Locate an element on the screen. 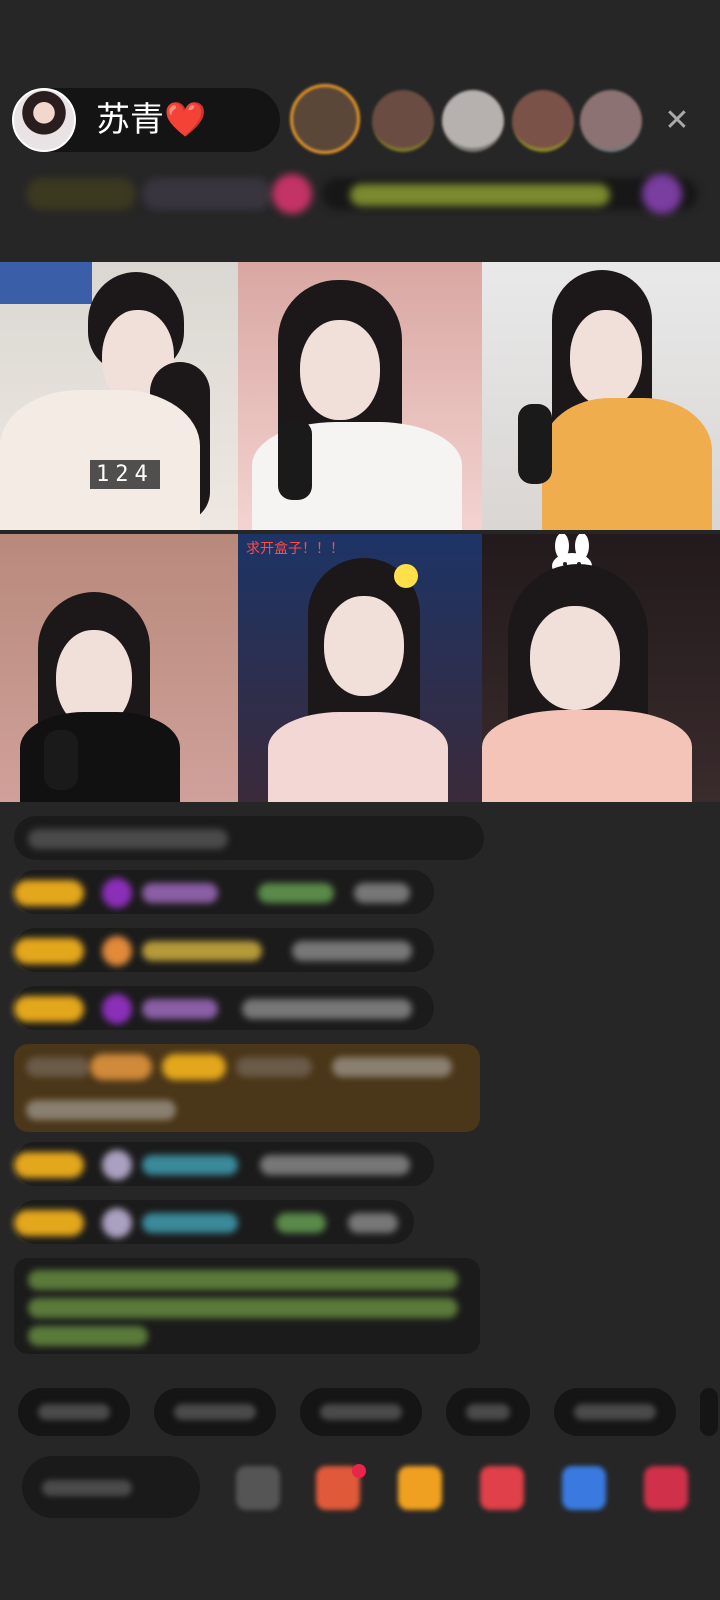 The width and height of the screenshot is (720, 1600). announcement-text is located at coordinates (480, 195).